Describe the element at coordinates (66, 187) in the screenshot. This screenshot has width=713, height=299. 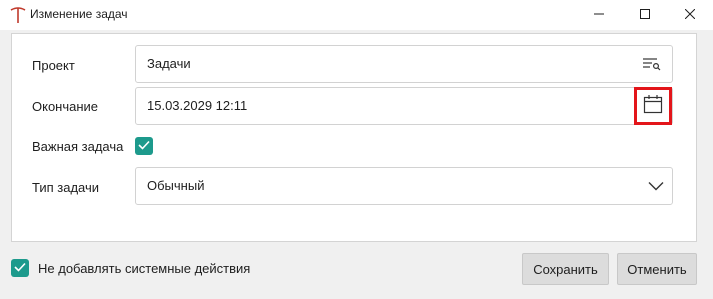
I see `task-type-label: Тип задачи` at that location.